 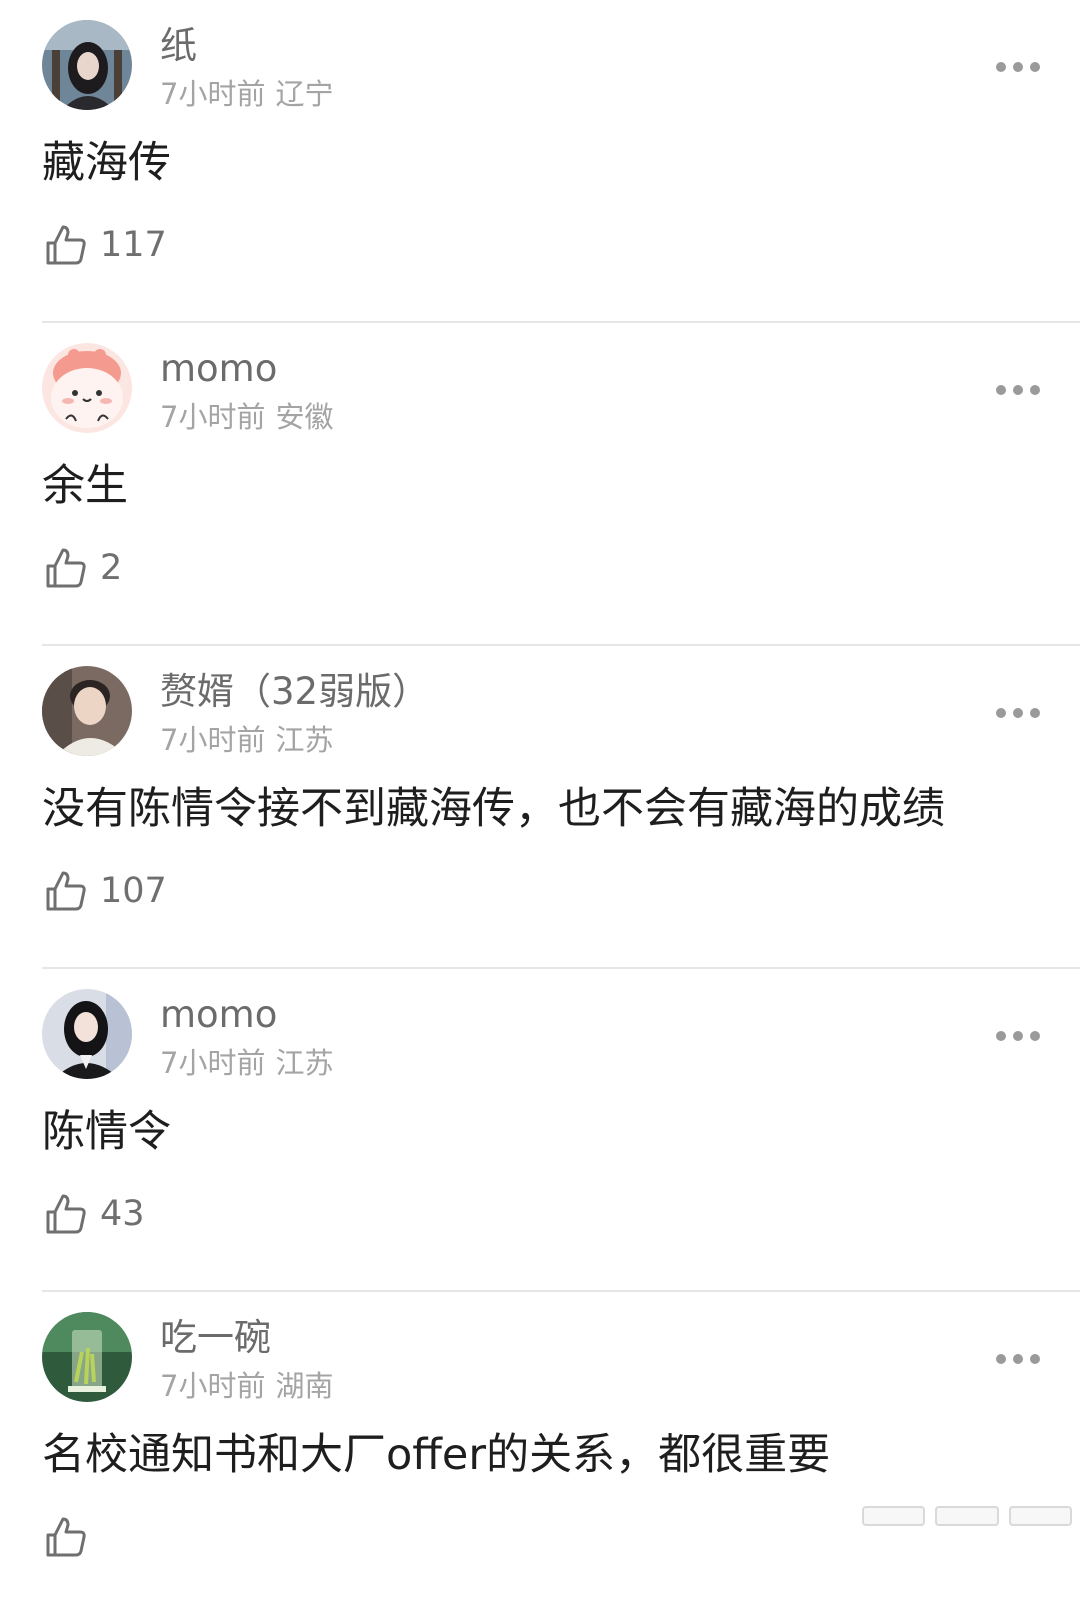 I want to click on like-button: 2, so click(x=83, y=568).